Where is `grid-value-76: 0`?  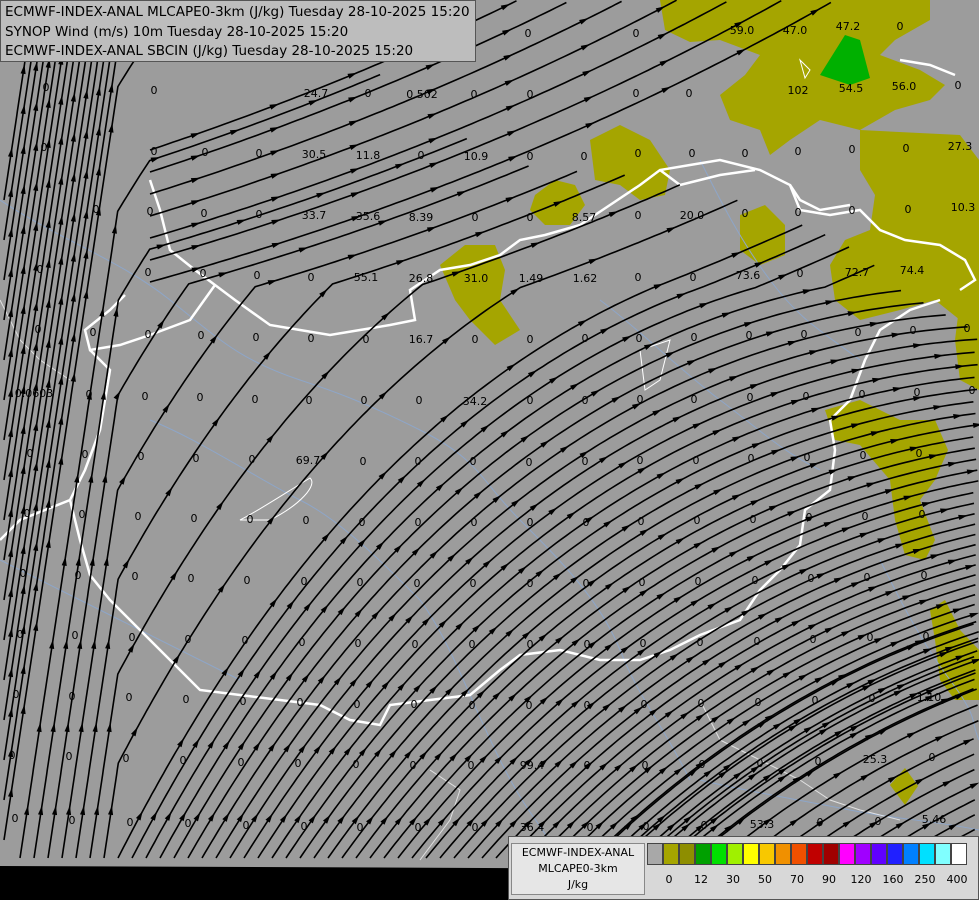 grid-value-76: 0 is located at coordinates (366, 339).